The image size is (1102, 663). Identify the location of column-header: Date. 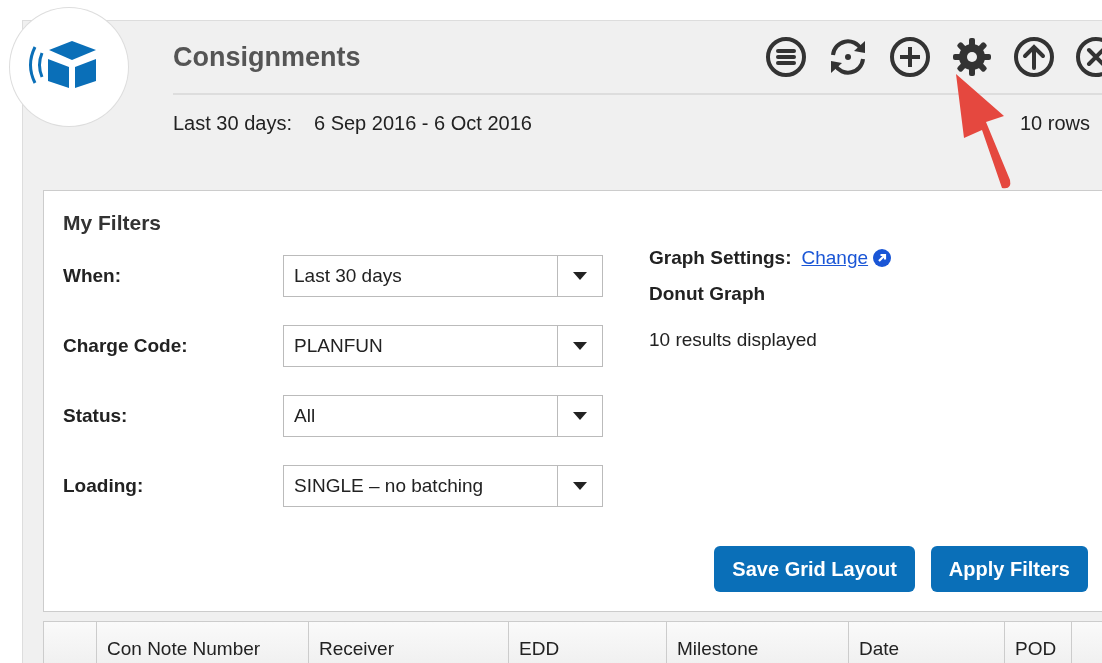
(927, 642).